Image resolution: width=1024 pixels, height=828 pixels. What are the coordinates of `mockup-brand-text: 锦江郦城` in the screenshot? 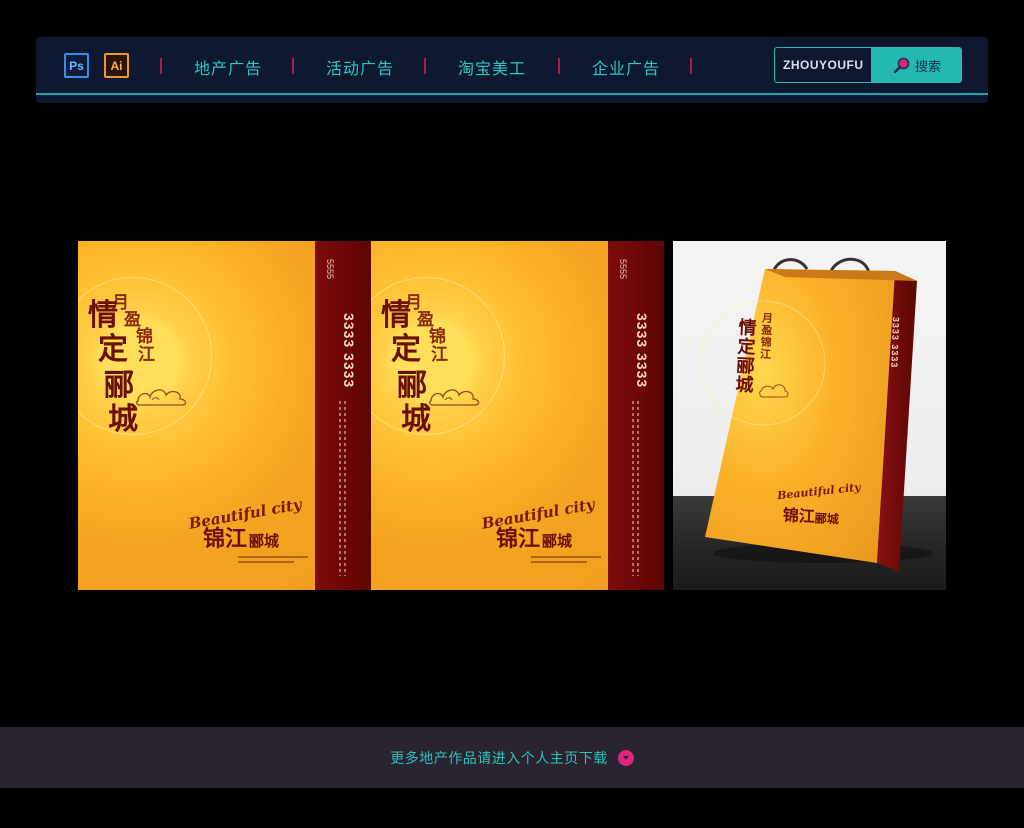 It's located at (810, 515).